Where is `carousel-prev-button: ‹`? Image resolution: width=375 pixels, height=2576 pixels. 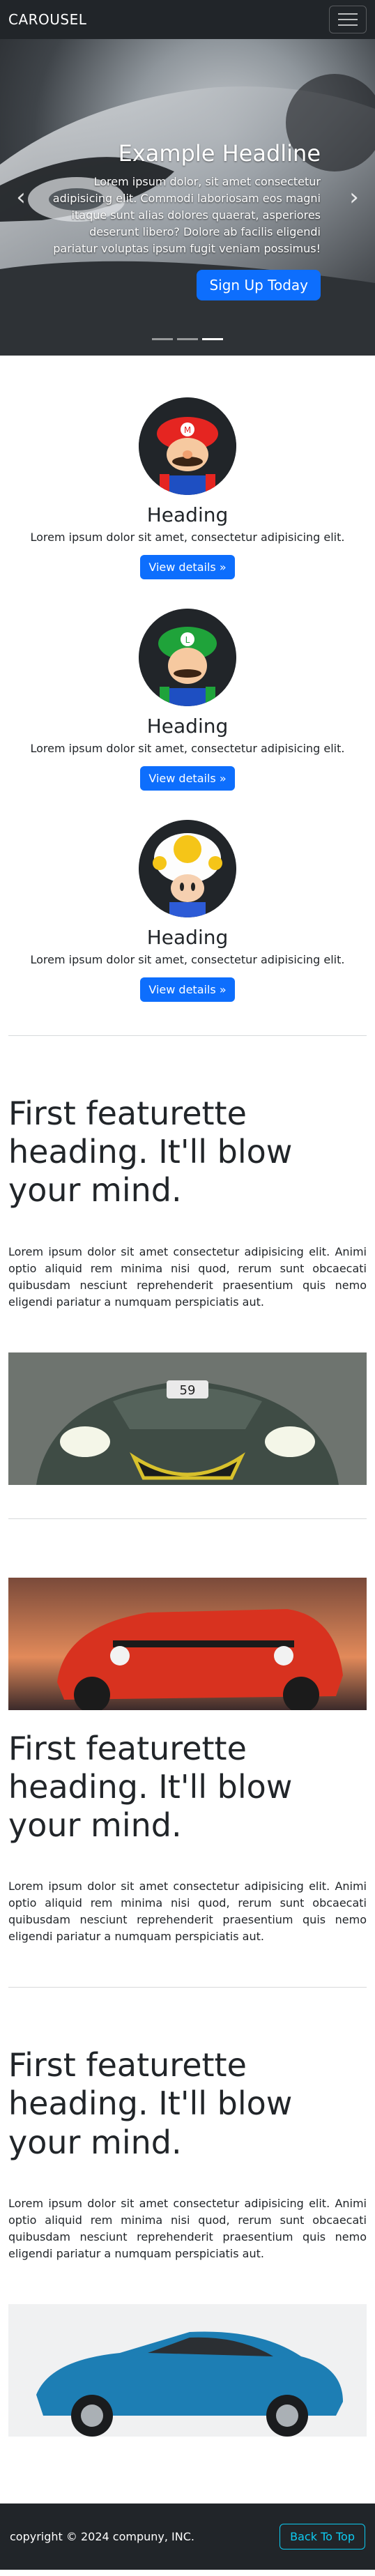 carousel-prev-button: ‹ is located at coordinates (21, 198).